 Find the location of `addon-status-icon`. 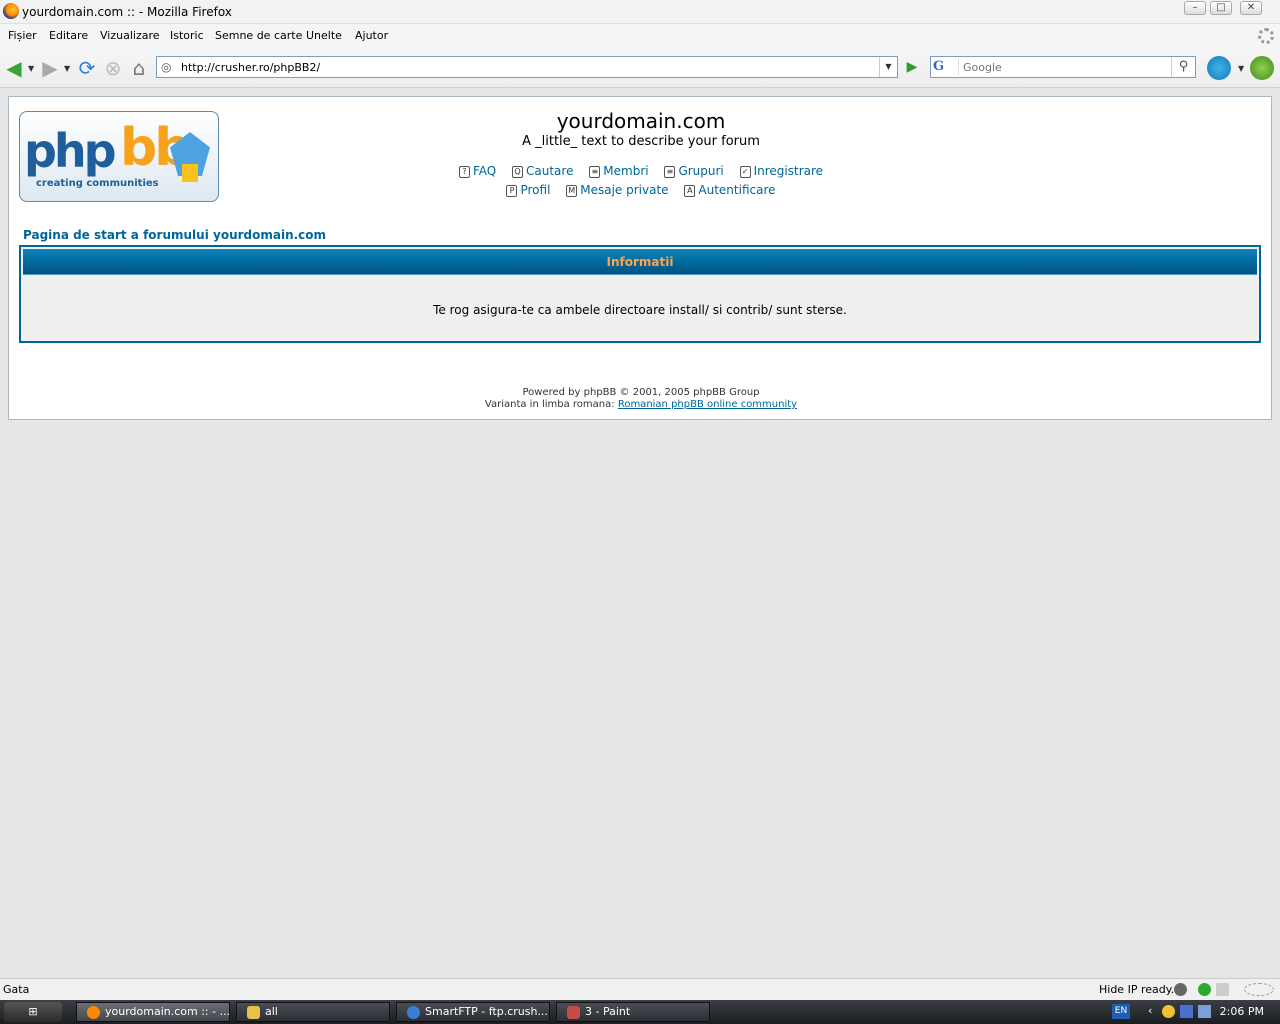

addon-status-icon is located at coordinates (1222, 989).